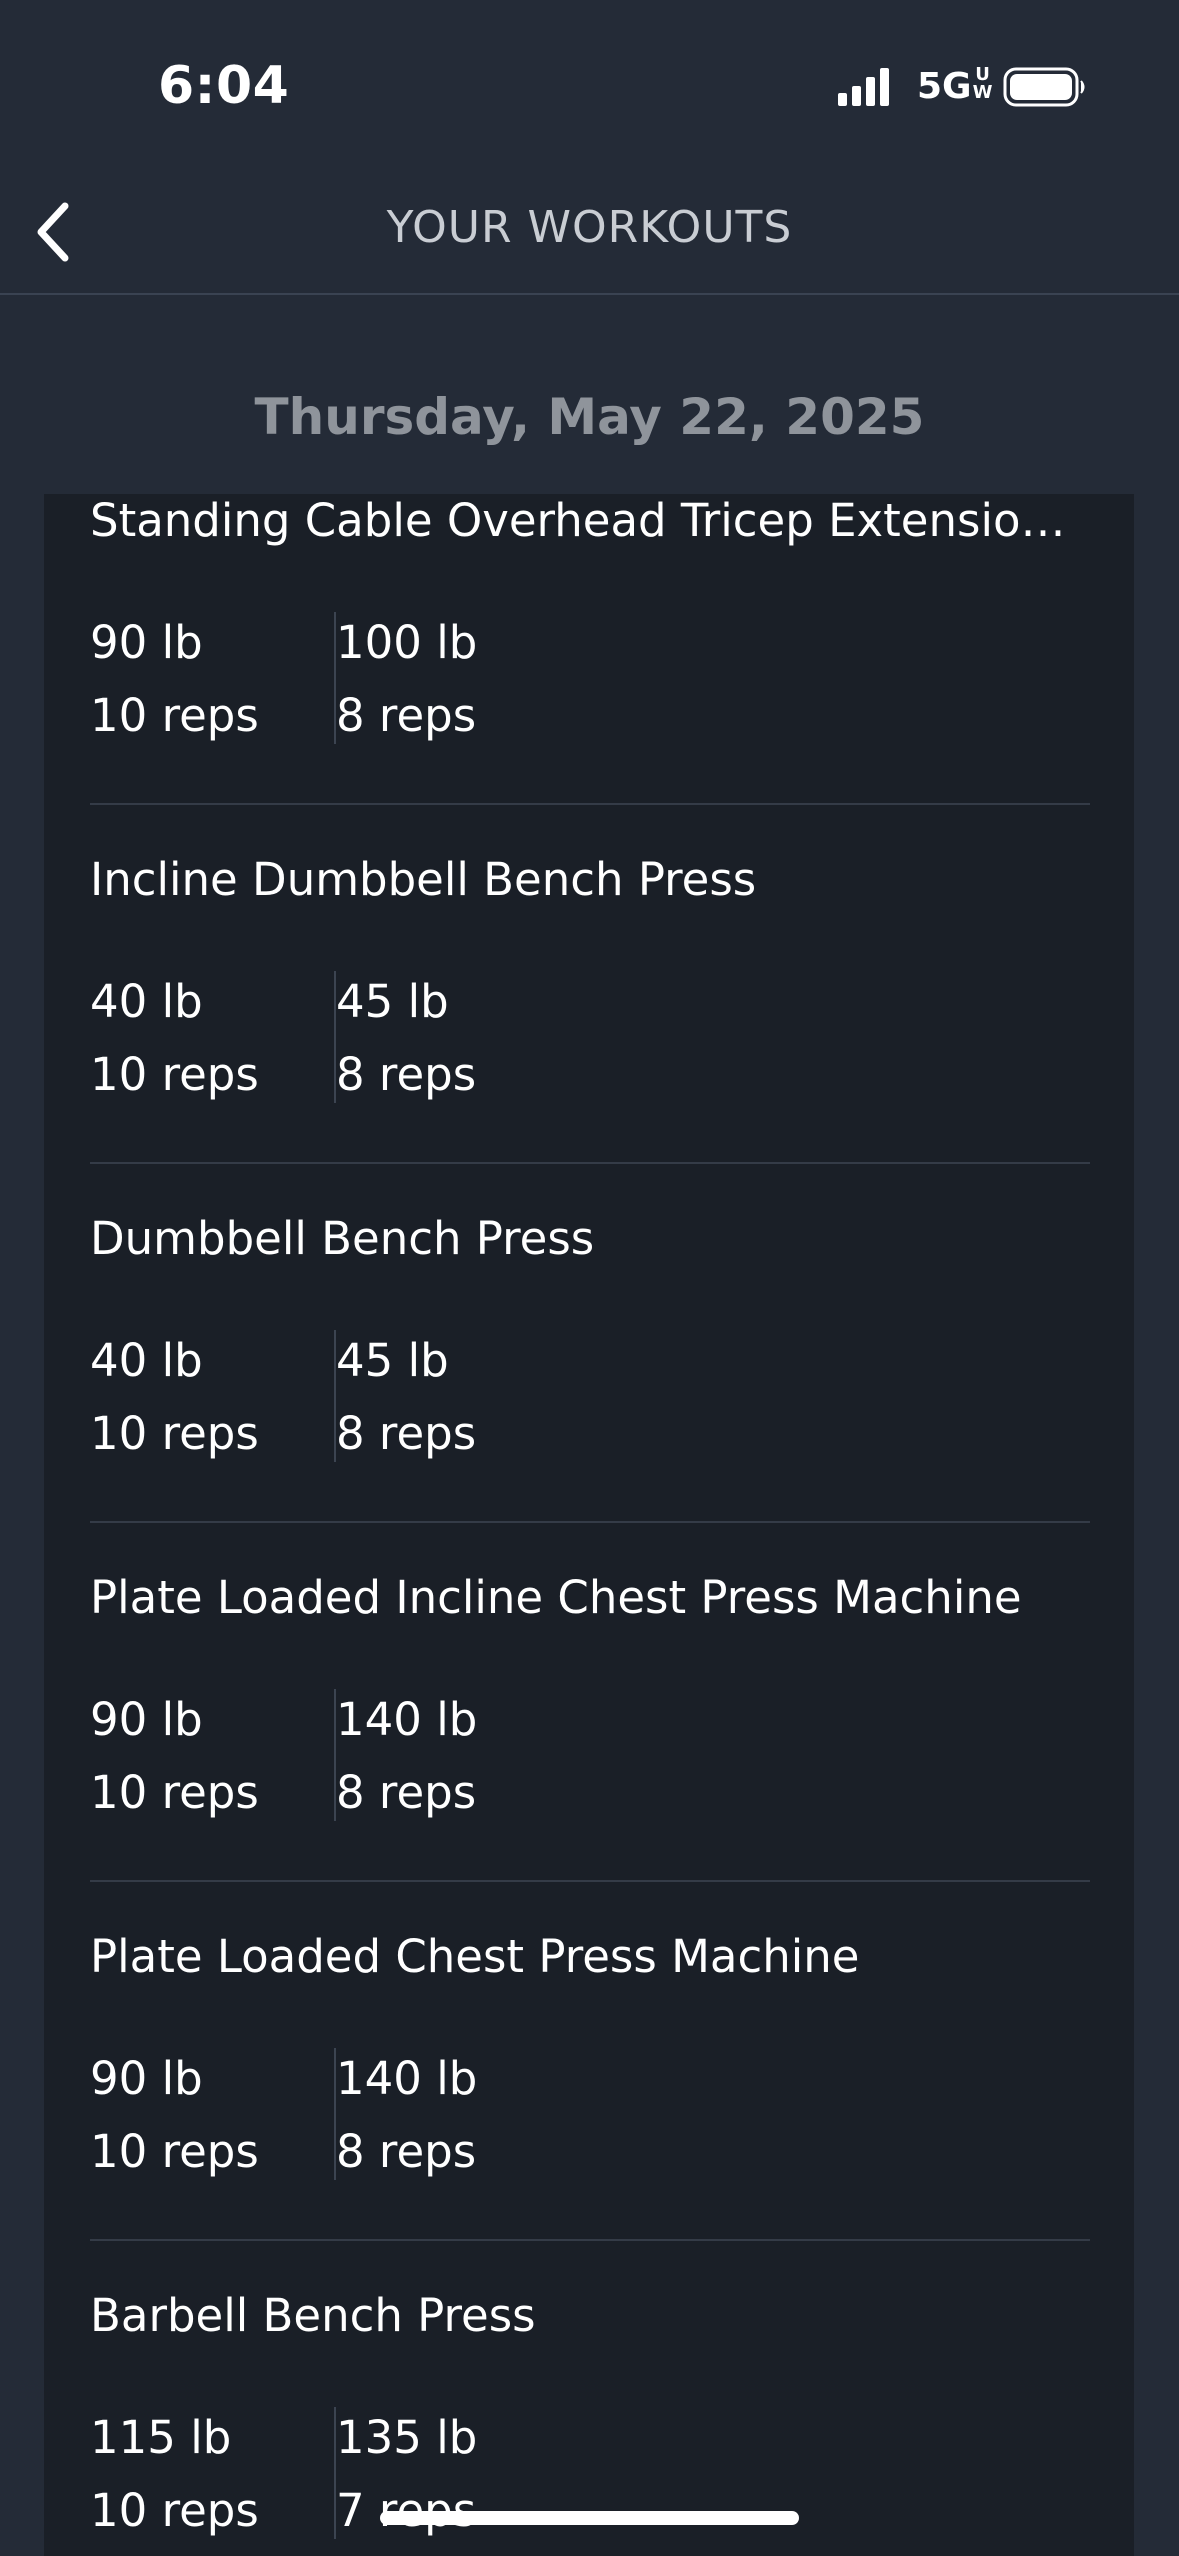  I want to click on nav-bar: YOUR WORKOUTS, so click(589, 232).